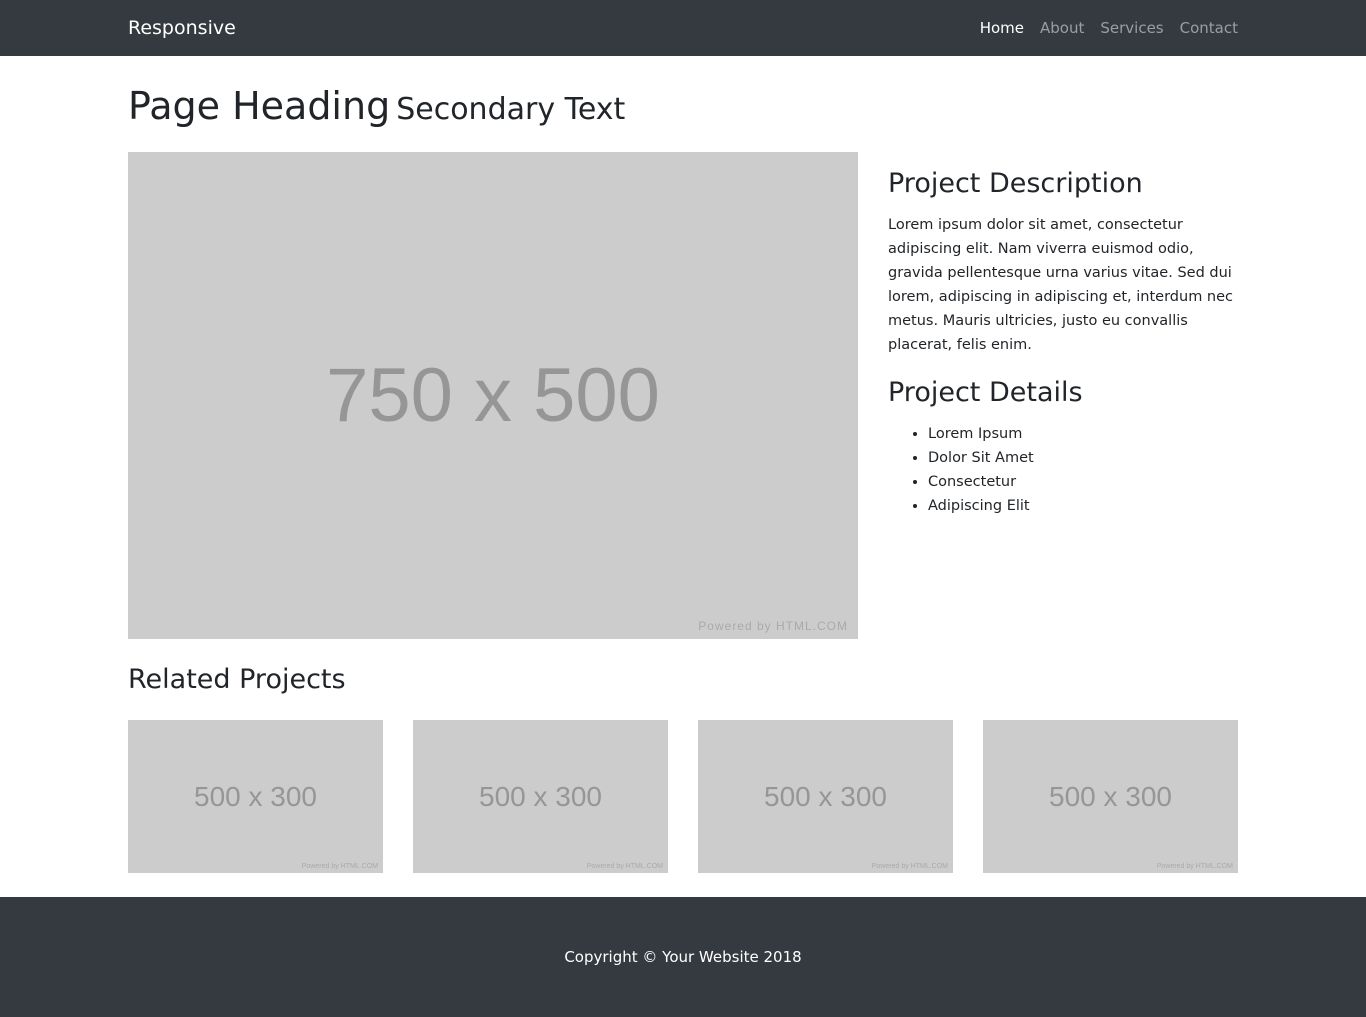 The width and height of the screenshot is (1366, 1017). What do you see at coordinates (259, 106) in the screenshot?
I see `page-heading: Page Heading` at bounding box center [259, 106].